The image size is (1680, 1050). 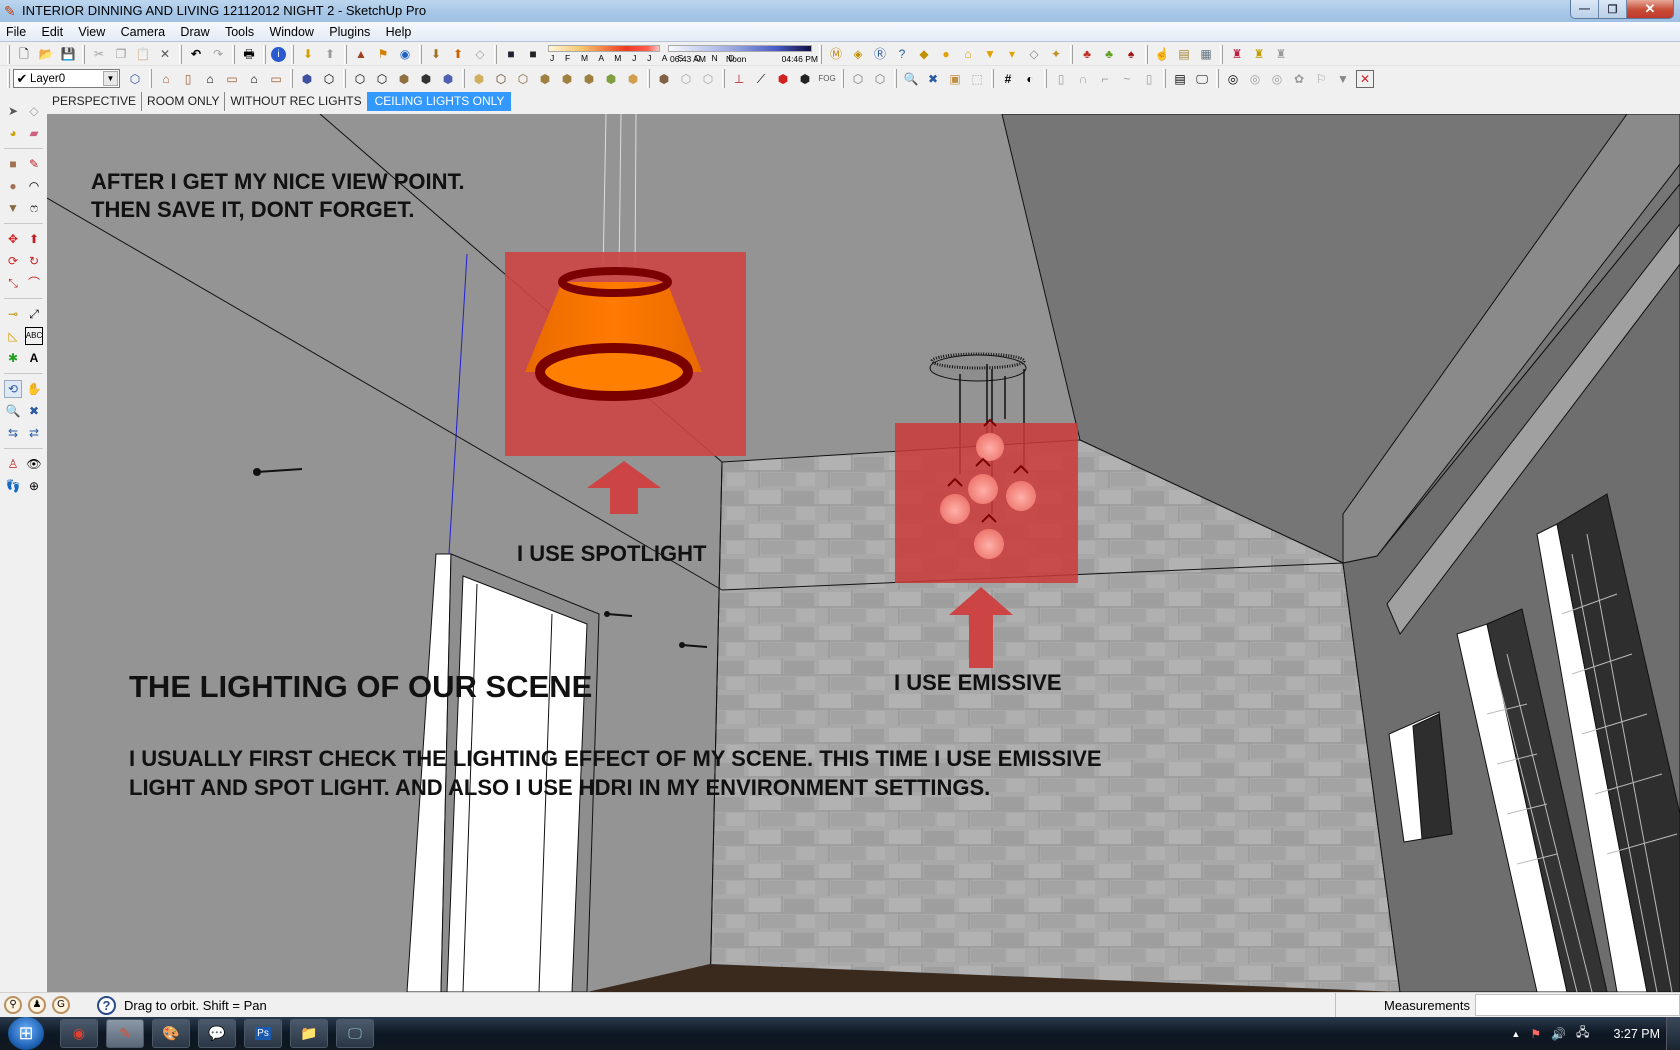 What do you see at coordinates (1127, 79) in the screenshot?
I see `roof-tool-icon: ~` at bounding box center [1127, 79].